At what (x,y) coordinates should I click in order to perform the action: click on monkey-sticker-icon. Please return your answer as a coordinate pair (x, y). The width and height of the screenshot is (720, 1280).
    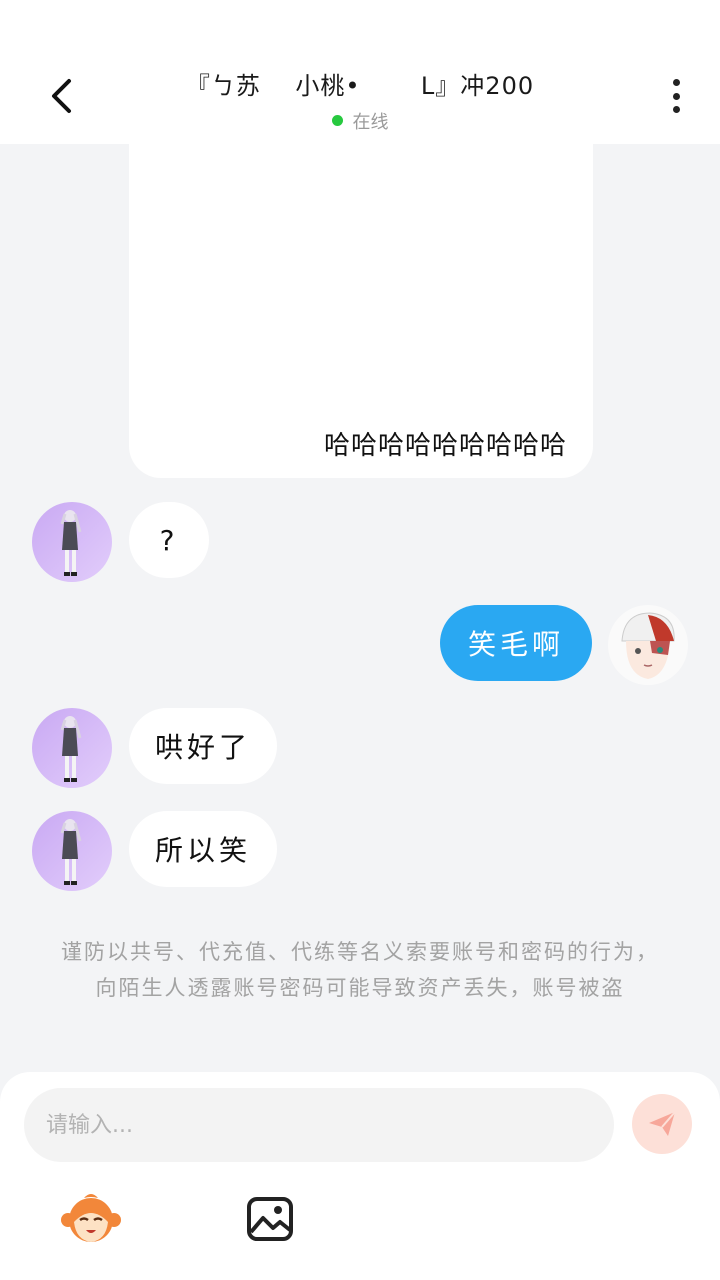
    Looking at the image, I should click on (91, 1218).